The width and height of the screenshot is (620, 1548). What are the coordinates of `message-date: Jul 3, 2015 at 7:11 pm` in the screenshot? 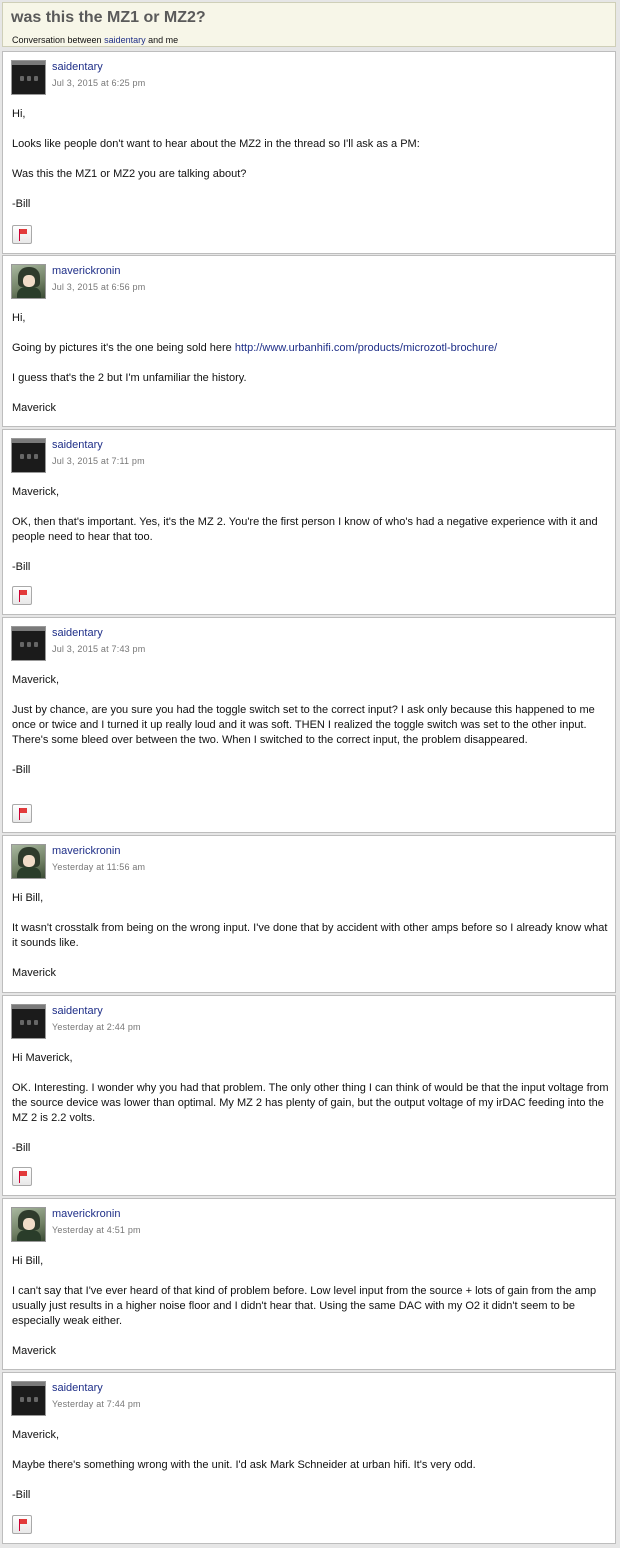 It's located at (98, 461).